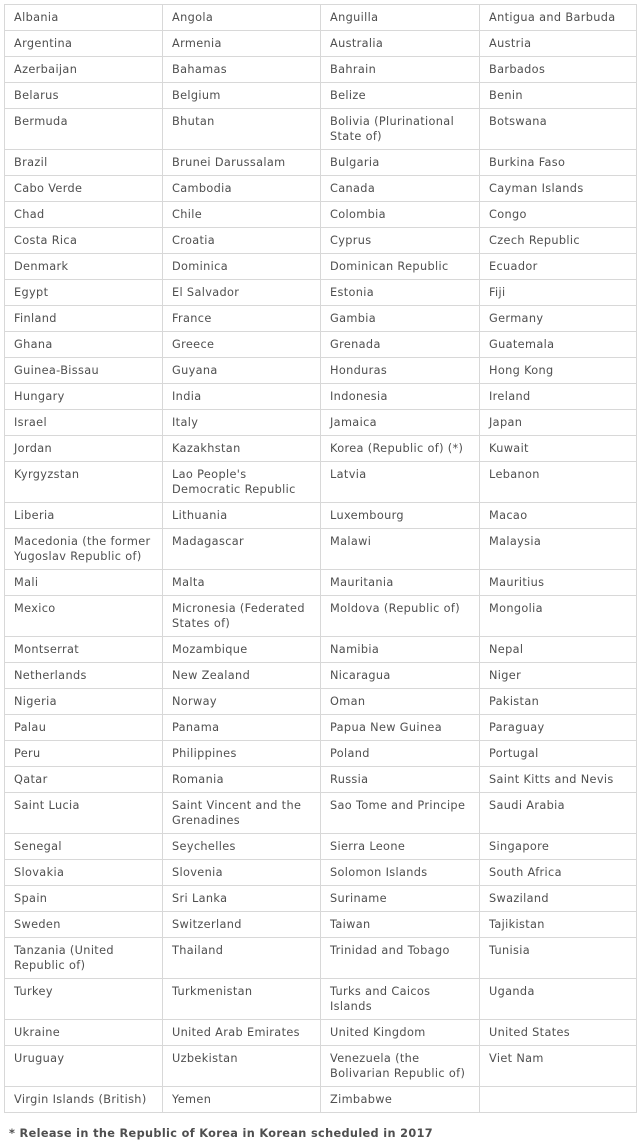  Describe the element at coordinates (558, 727) in the screenshot. I see `country-cell: Paraguay` at that location.